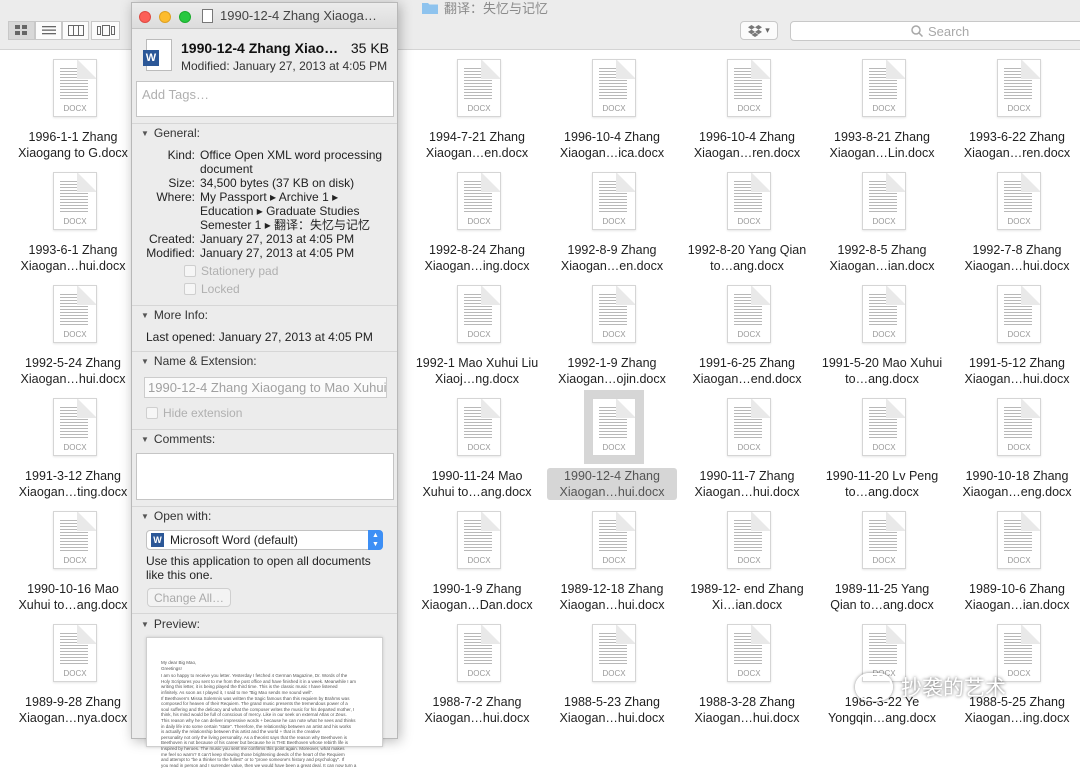 The width and height of the screenshot is (1080, 768). I want to click on file-item: DOCX 1990-10-18 Zhang Xiaogan…eng.docx, so click(1016, 444).